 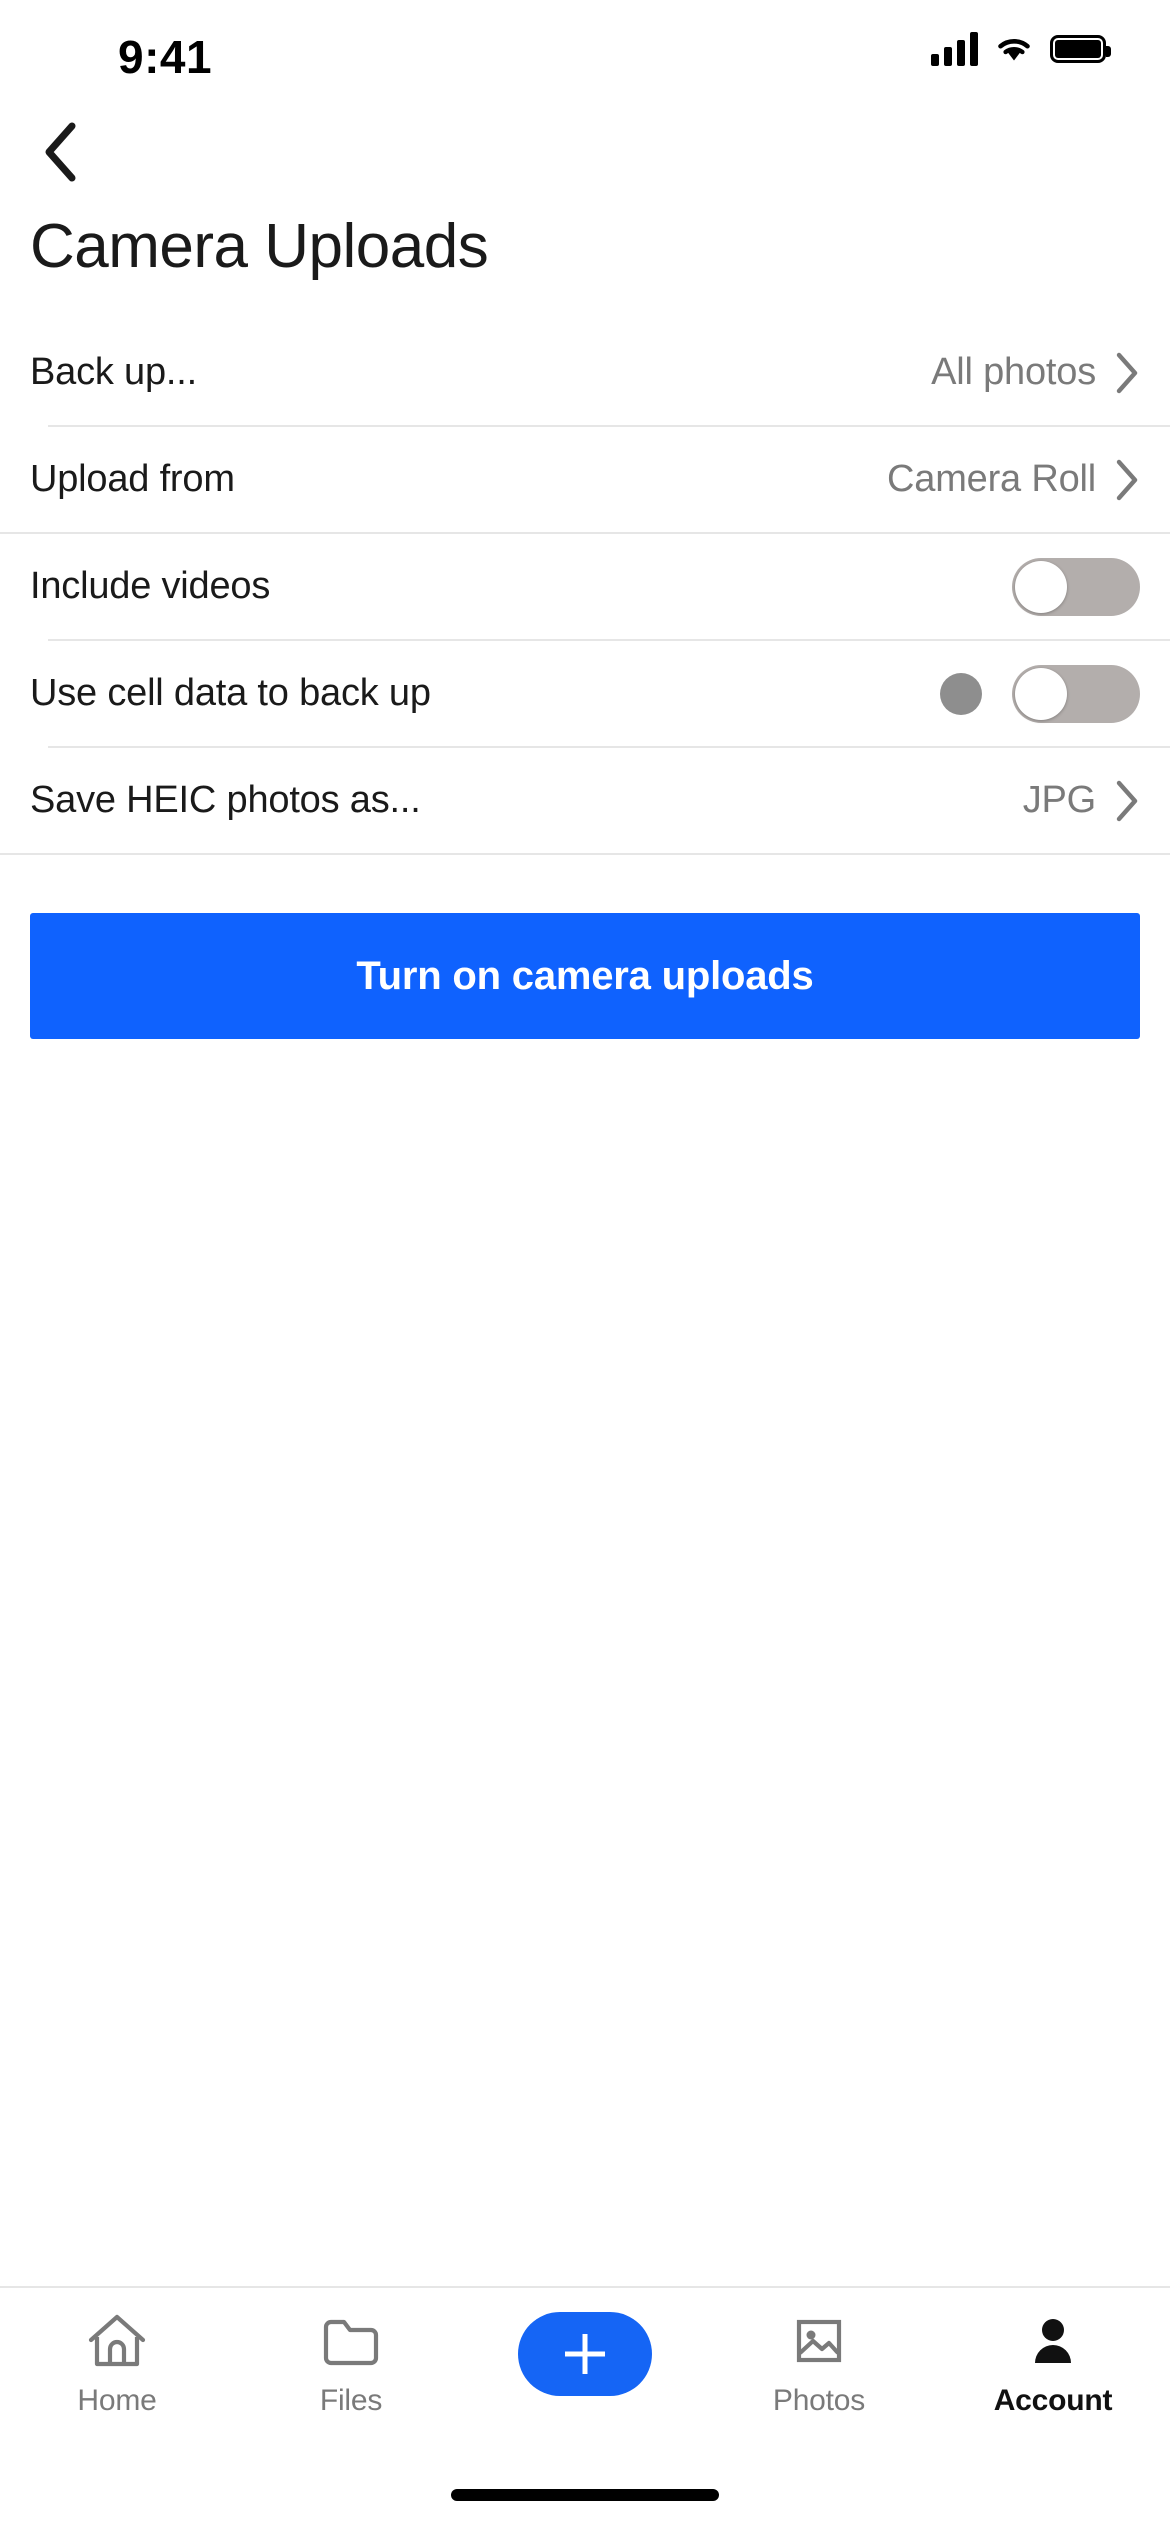 I want to click on back-button, so click(x=61, y=152).